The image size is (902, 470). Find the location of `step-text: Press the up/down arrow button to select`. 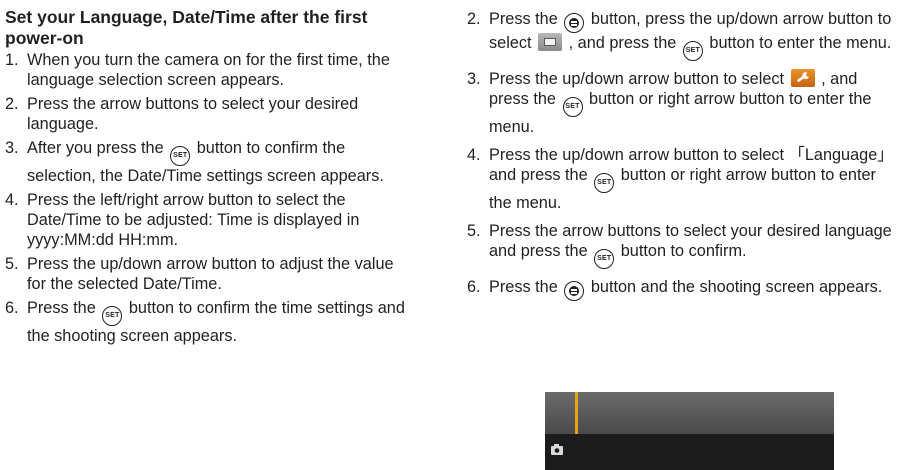

step-text: Press the up/down arrow button to select is located at coordinates (637, 79).